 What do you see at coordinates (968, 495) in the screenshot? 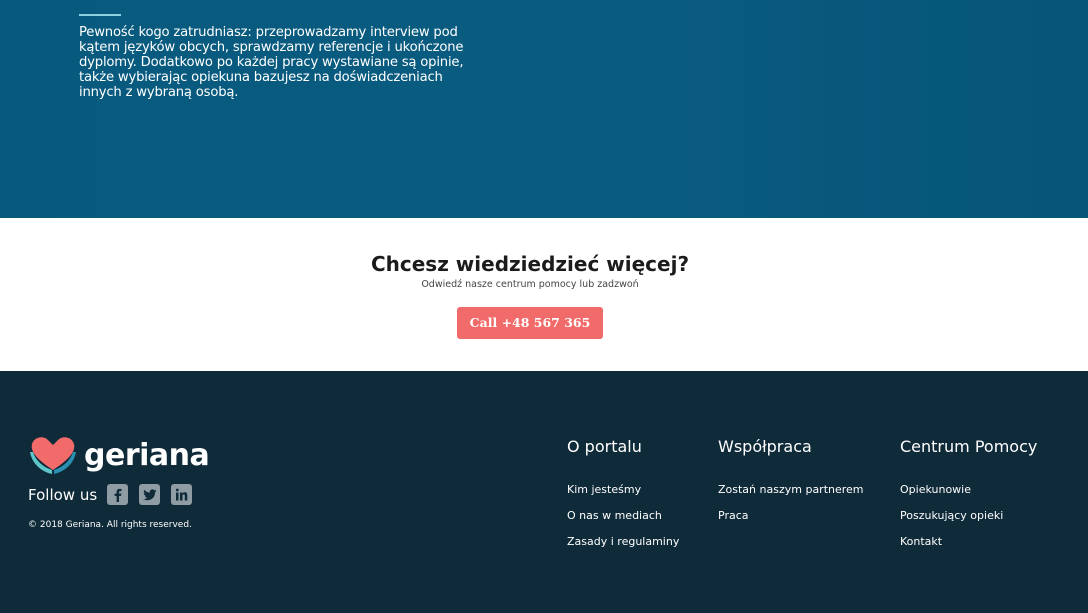
I see `footer-link-opiekunowie: Opiekunowie` at bounding box center [968, 495].